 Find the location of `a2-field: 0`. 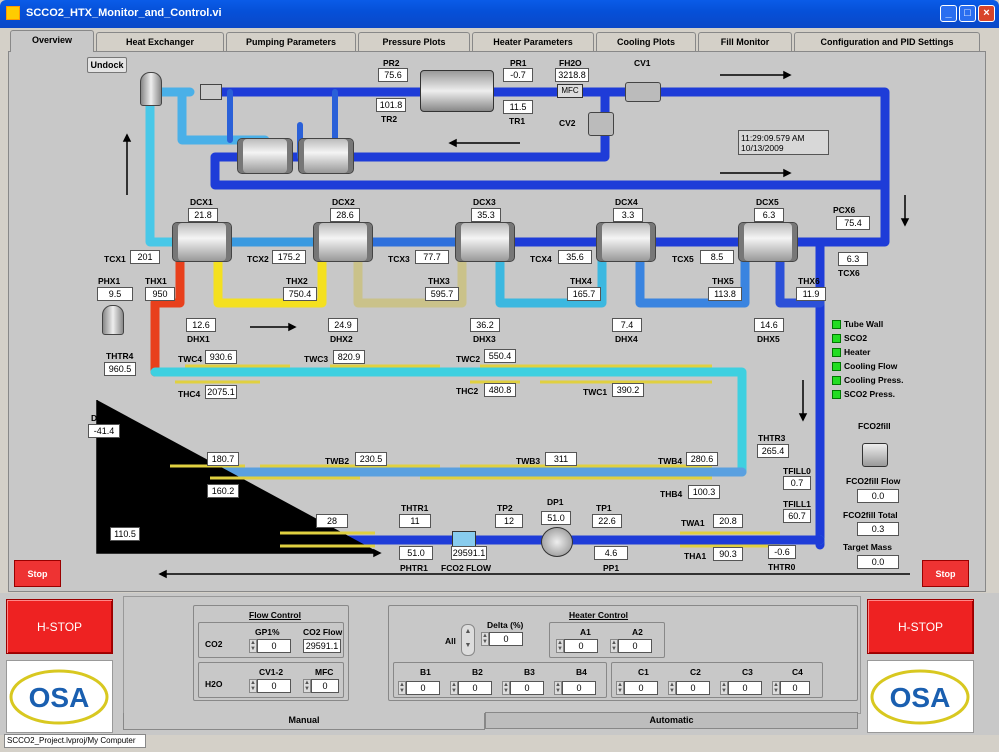

a2-field: 0 is located at coordinates (635, 646).